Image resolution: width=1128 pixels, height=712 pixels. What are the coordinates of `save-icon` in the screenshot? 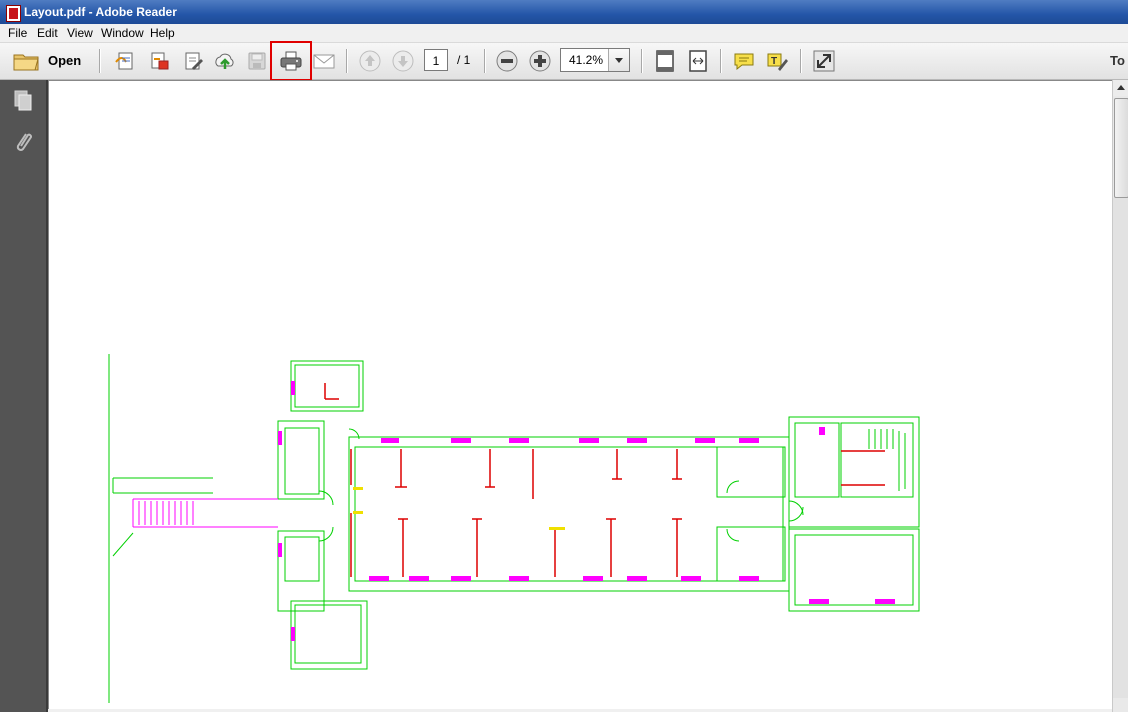 It's located at (257, 61).